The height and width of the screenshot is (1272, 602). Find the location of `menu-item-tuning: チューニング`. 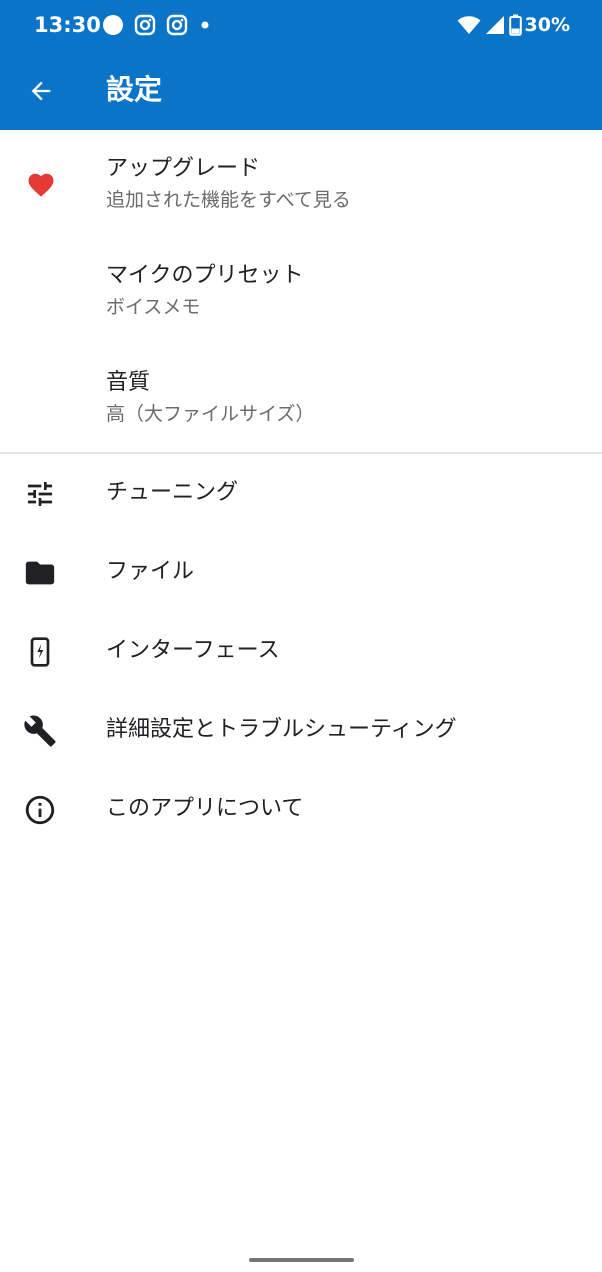

menu-item-tuning: チューニング is located at coordinates (301, 493).